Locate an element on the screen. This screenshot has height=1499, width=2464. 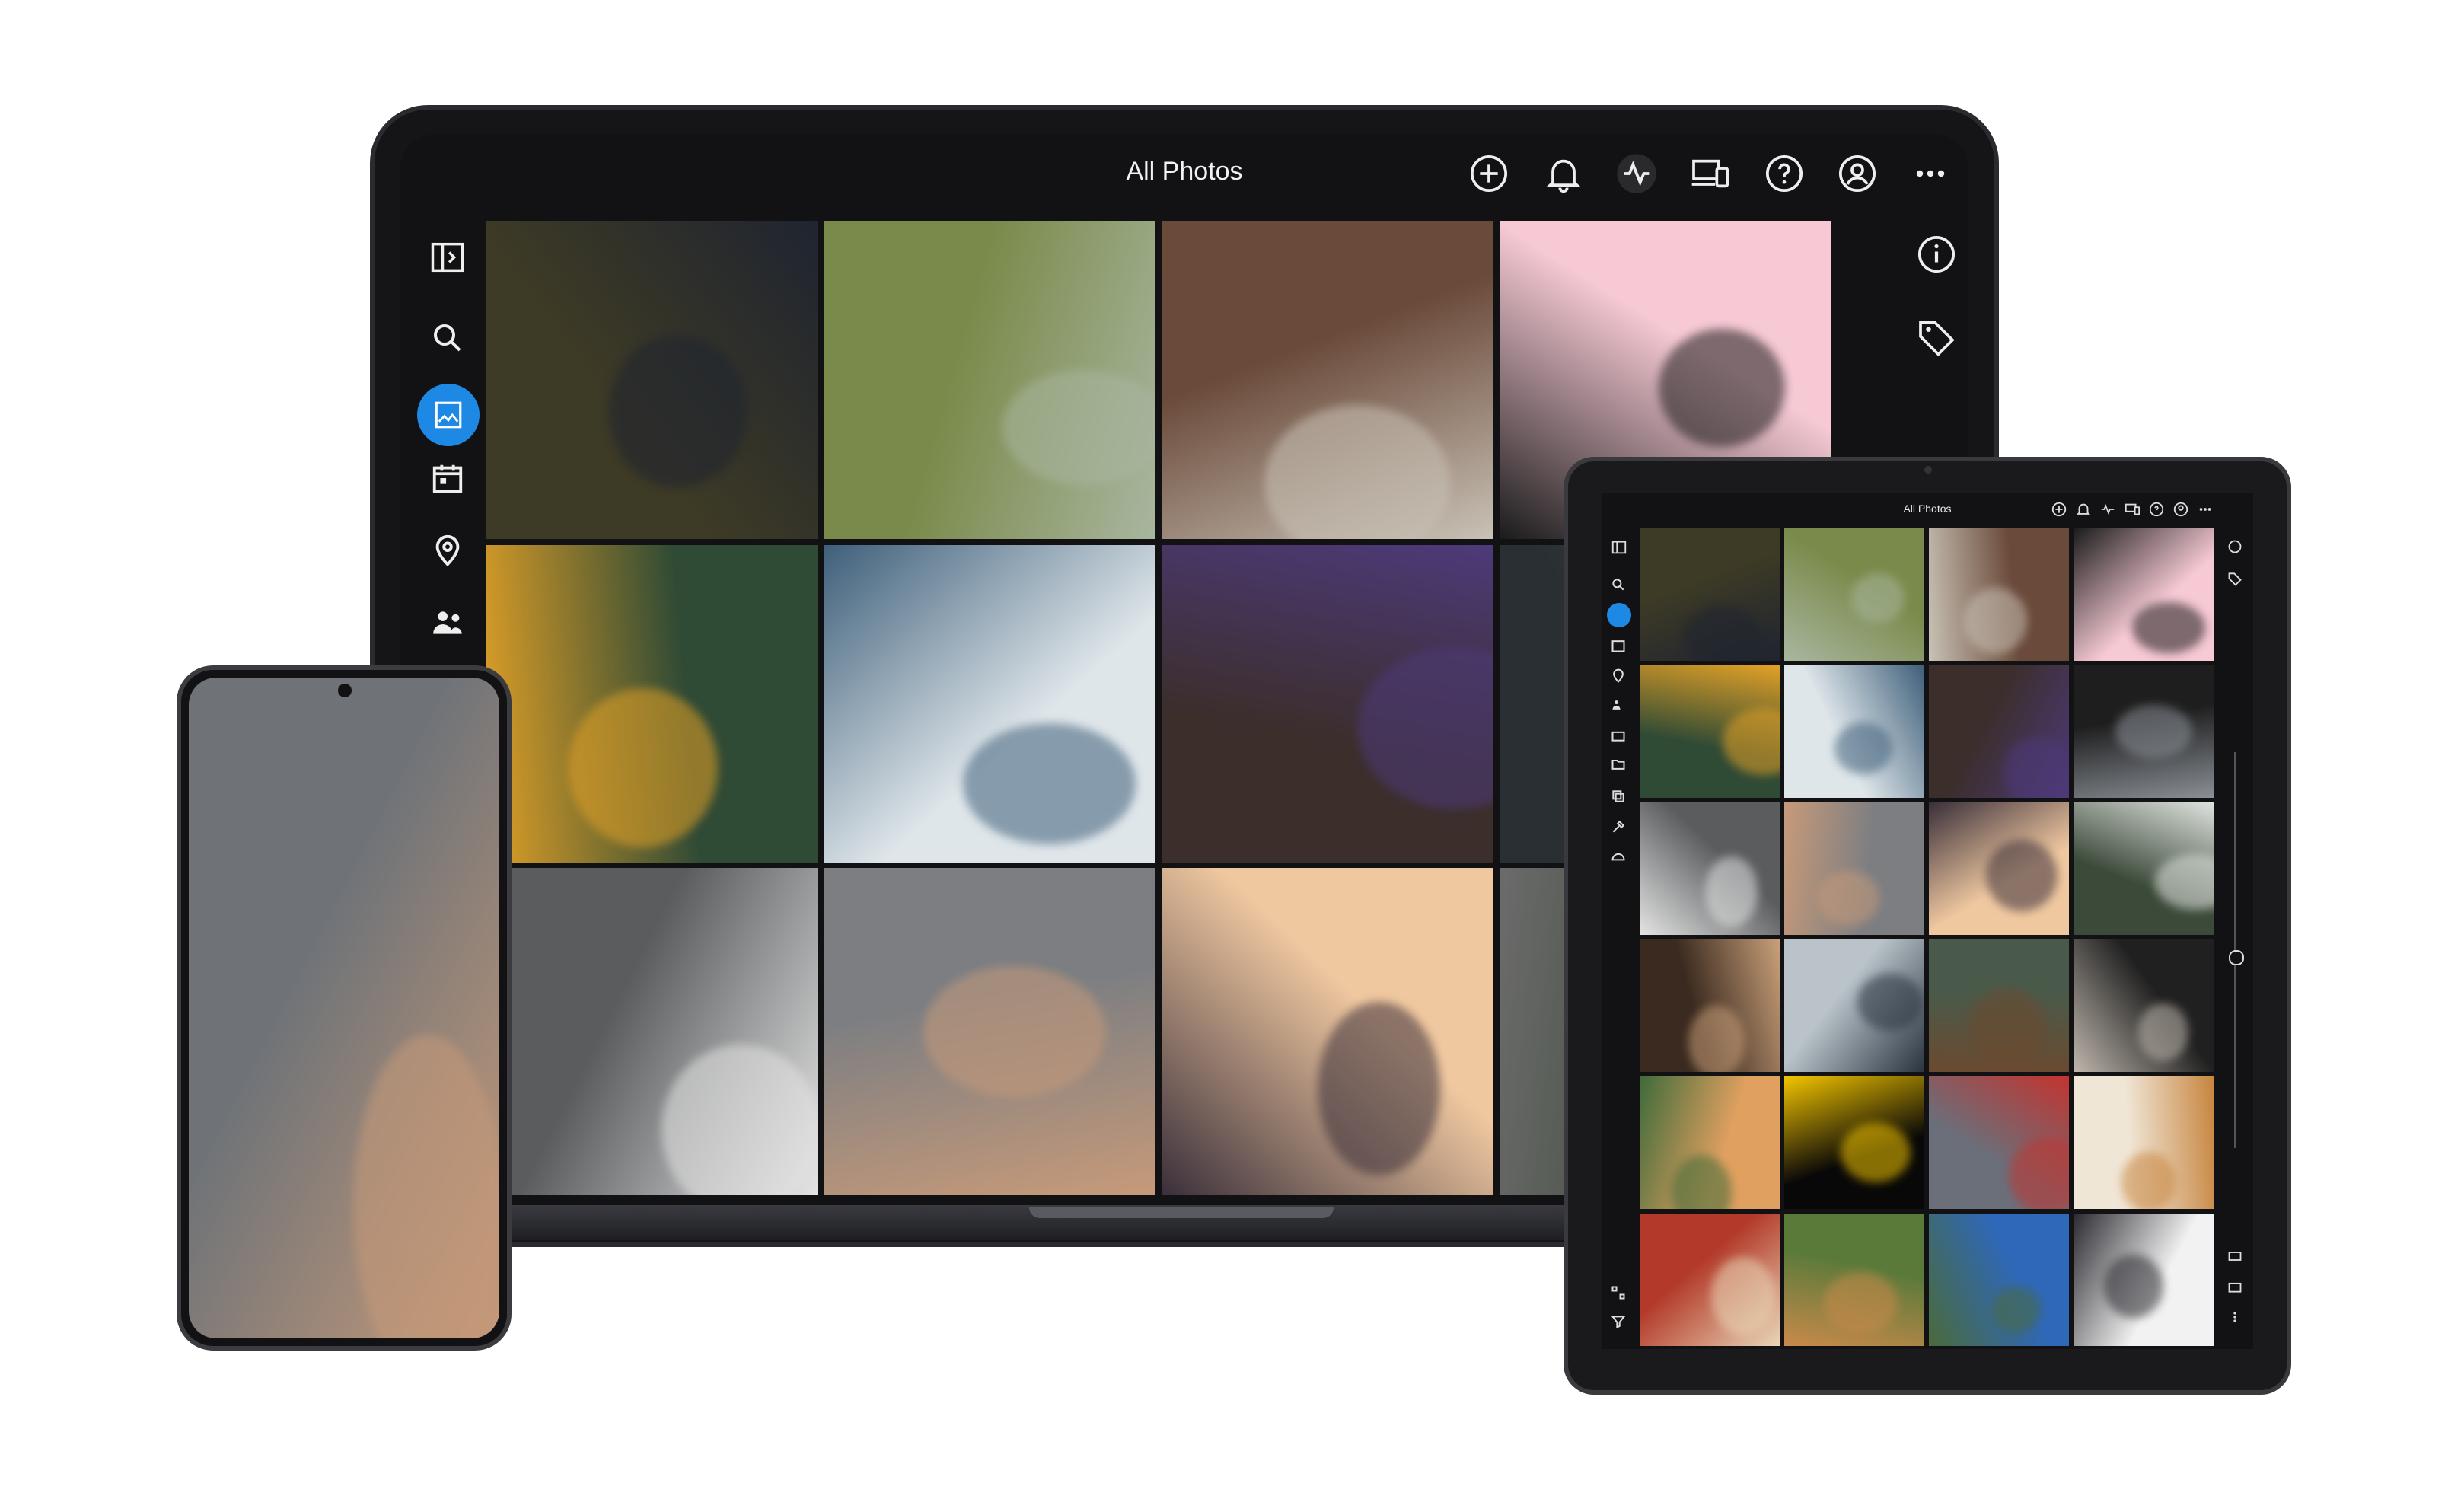
laptop-hinge-notch is located at coordinates (1182, 1212).